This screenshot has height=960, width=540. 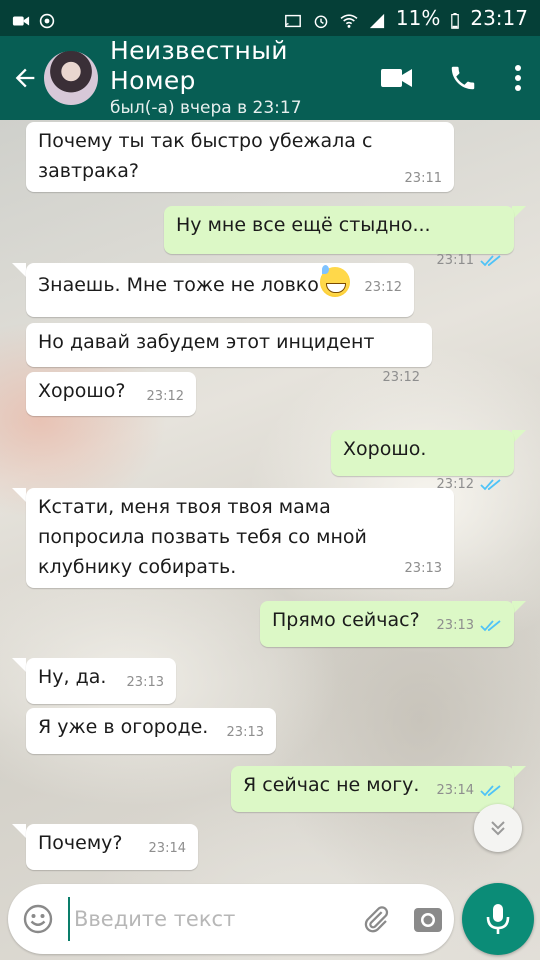 What do you see at coordinates (72, 677) in the screenshot?
I see `message-text: Ну, да.` at bounding box center [72, 677].